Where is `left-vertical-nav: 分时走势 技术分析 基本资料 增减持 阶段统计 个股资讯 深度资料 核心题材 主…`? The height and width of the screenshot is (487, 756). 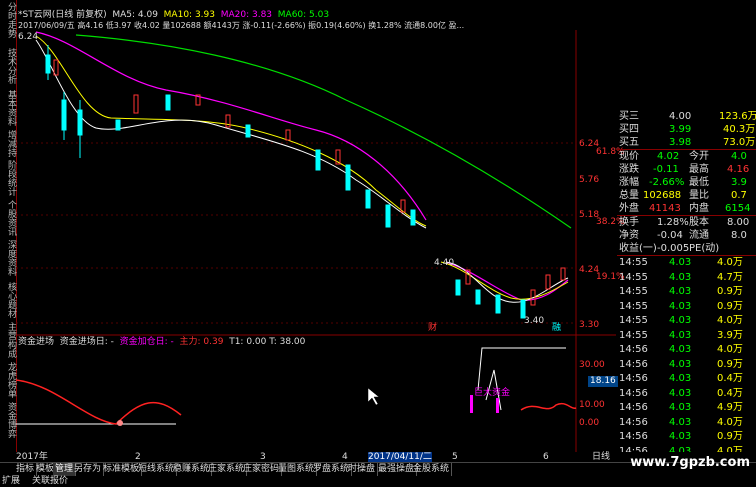
left-vertical-nav: 分时走势 技术分析 基本资料 增减持 阶段统计 个股资讯 深度资料 核心题材 主… is located at coordinates (8, 231).